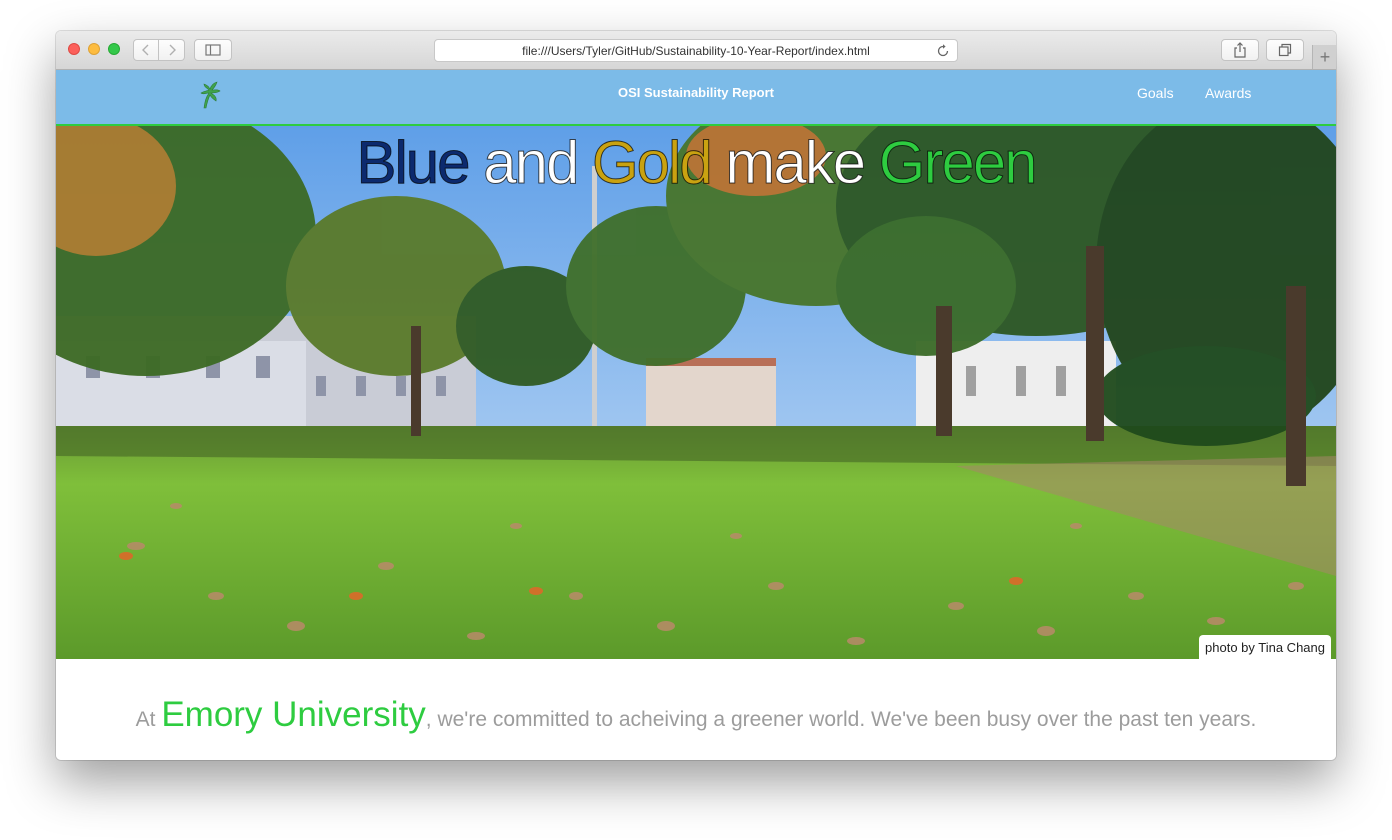 The image size is (1392, 840). What do you see at coordinates (293, 714) in the screenshot?
I see `intro-highlight: Emory University` at bounding box center [293, 714].